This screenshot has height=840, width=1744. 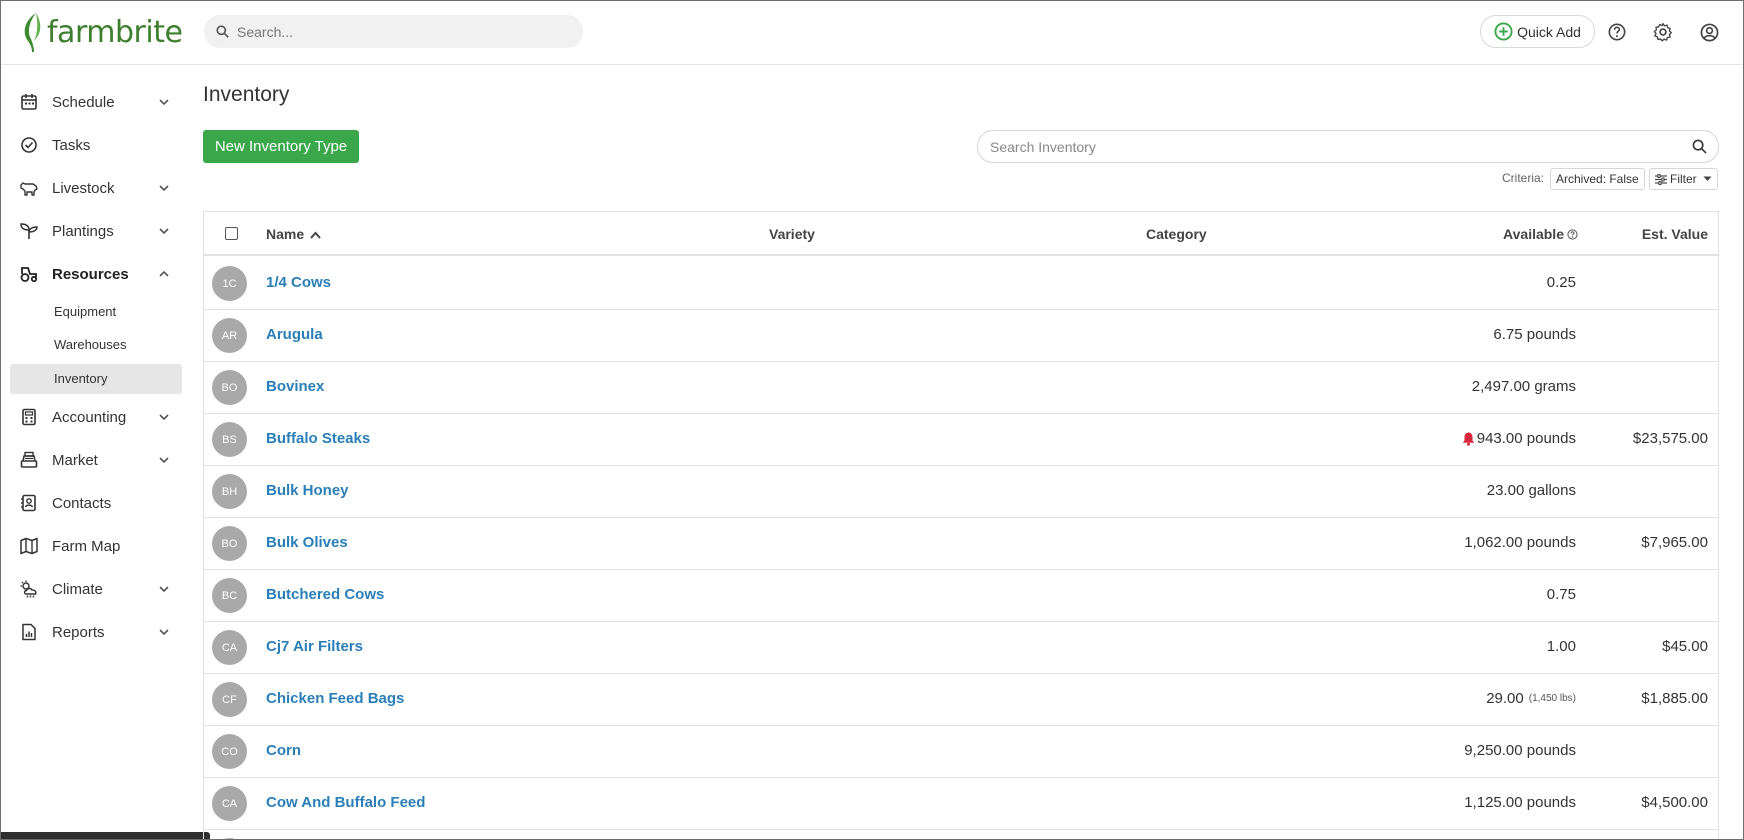 I want to click on item-name-link: Arugula, so click(x=294, y=334).